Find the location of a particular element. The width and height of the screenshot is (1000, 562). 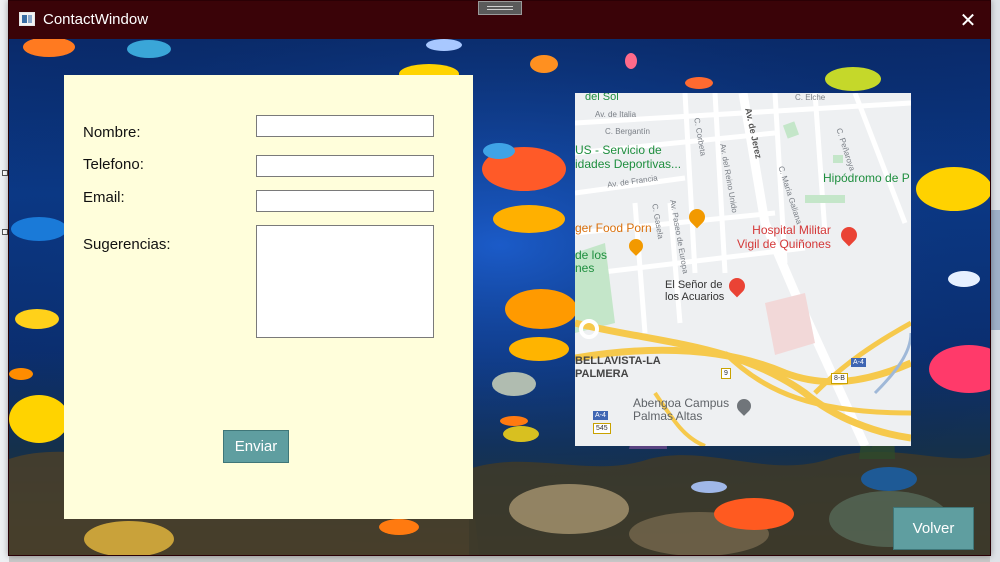

sugerencias-label: Sugerencias: is located at coordinates (127, 244).